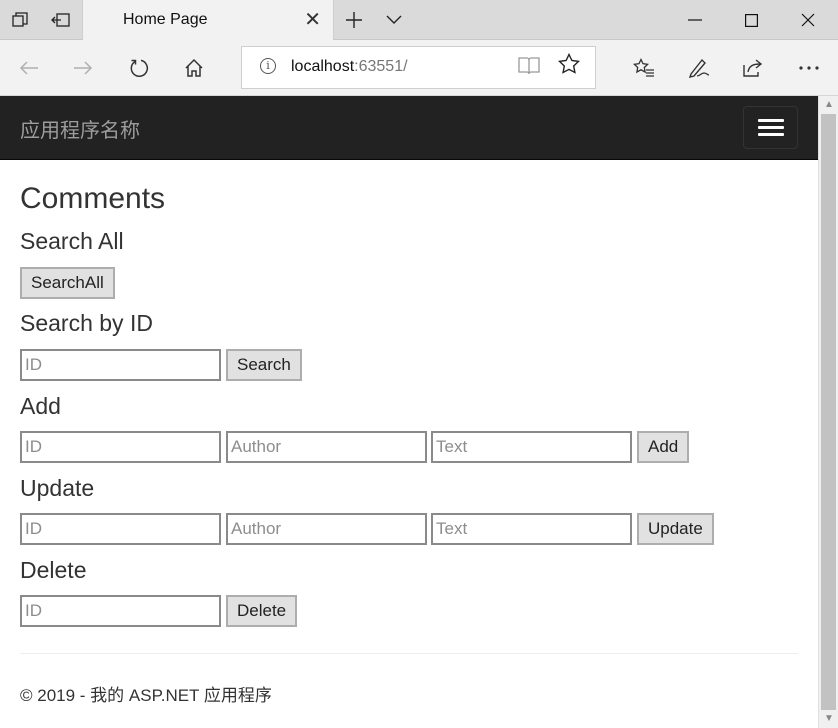  I want to click on update-id-input, so click(120, 529).